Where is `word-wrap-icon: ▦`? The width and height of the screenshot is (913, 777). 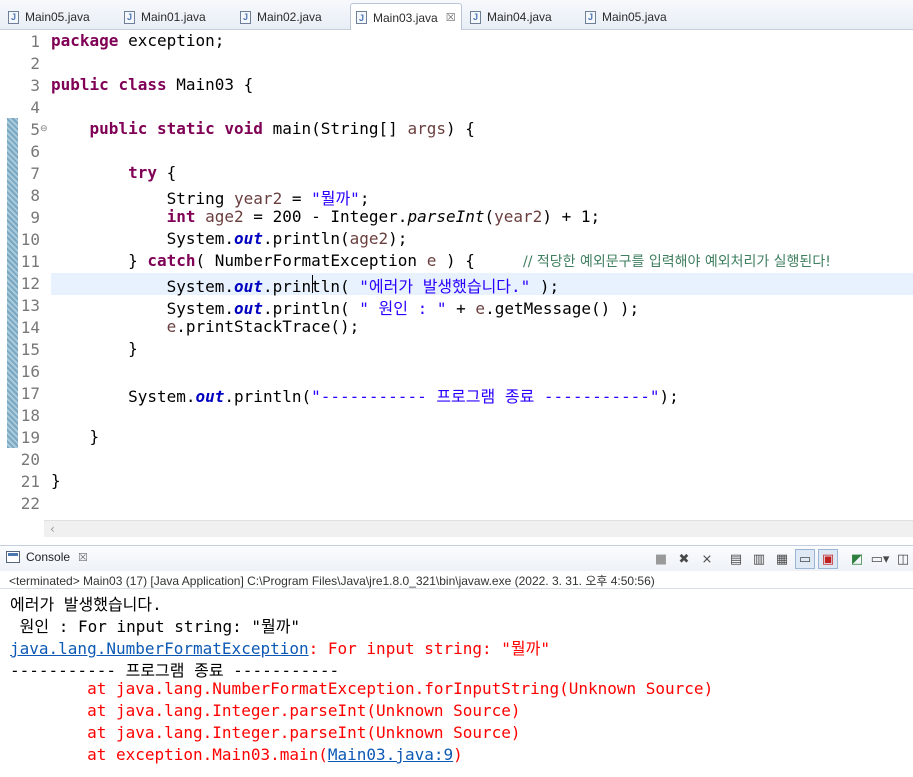 word-wrap-icon: ▦ is located at coordinates (782, 559).